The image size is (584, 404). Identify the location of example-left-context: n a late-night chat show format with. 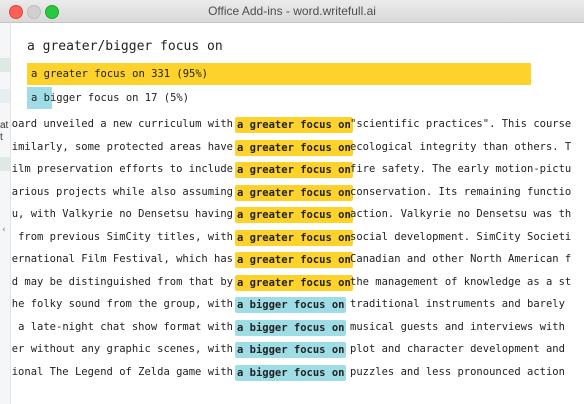
(122, 326).